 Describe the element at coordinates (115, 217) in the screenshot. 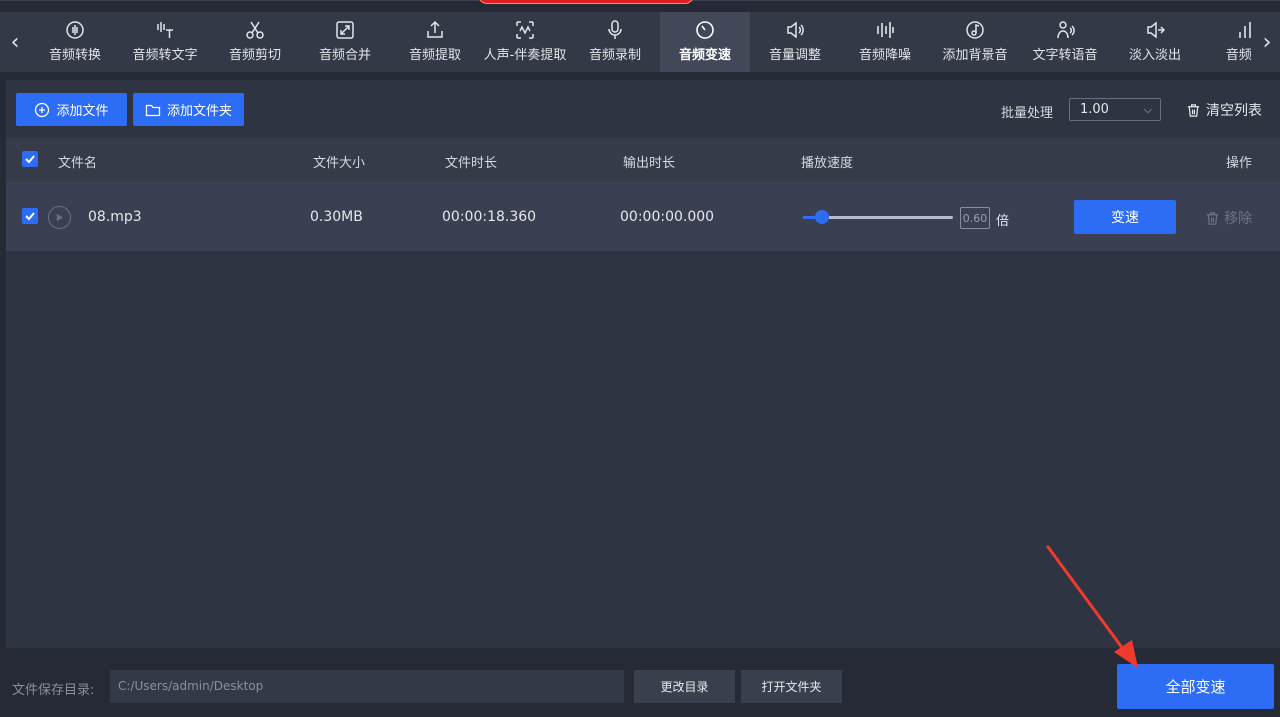

I see `file-name: 08.mp3` at that location.